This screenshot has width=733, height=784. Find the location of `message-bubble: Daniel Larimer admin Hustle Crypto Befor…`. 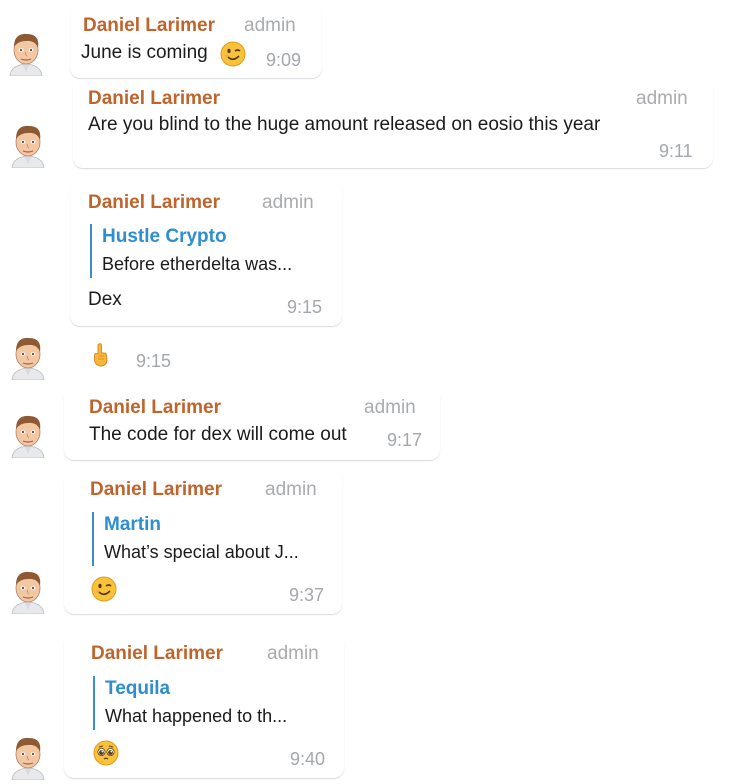

message-bubble: Daniel Larimer admin Hustle Crypto Befor… is located at coordinates (206, 254).